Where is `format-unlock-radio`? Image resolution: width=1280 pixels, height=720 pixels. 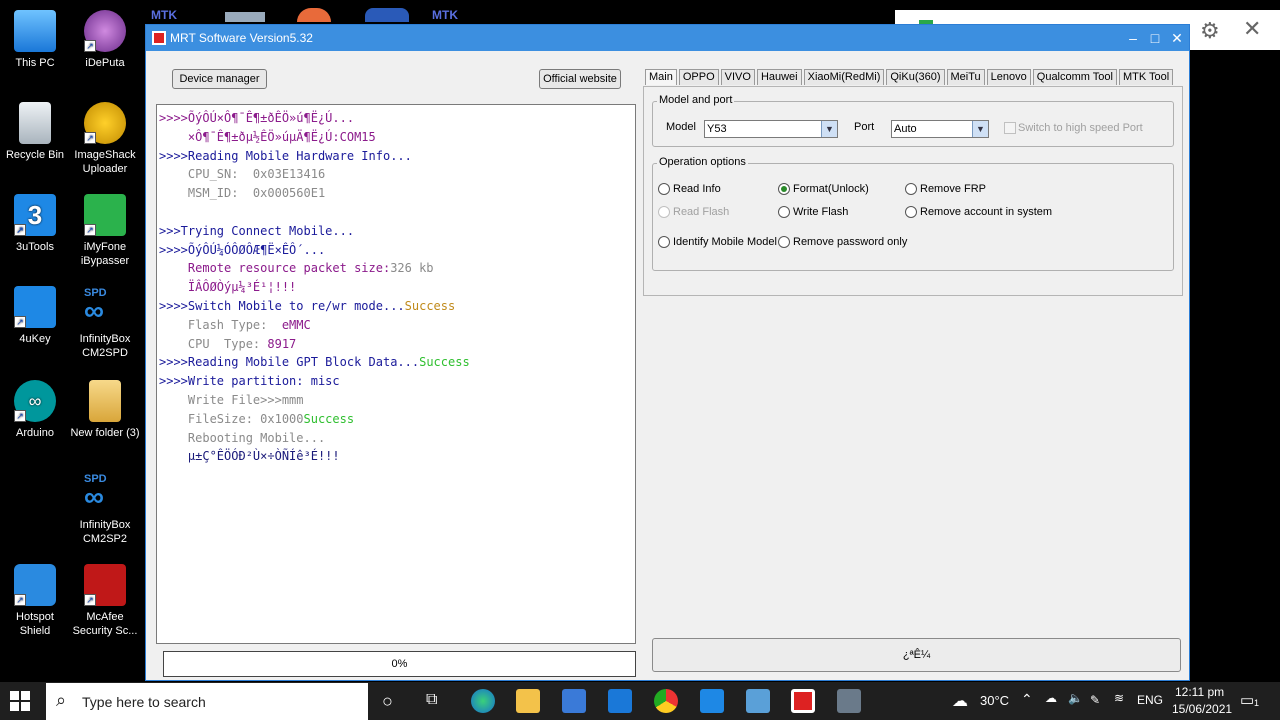 format-unlock-radio is located at coordinates (784, 189).